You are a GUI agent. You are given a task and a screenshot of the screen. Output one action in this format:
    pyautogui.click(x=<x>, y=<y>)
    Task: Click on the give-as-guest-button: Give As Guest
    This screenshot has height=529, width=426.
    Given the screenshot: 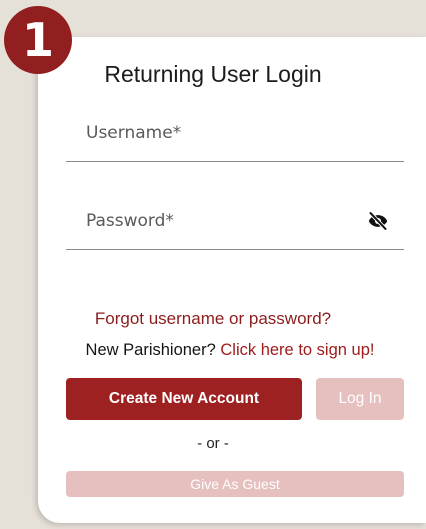 What is the action you would take?
    pyautogui.click(x=235, y=484)
    